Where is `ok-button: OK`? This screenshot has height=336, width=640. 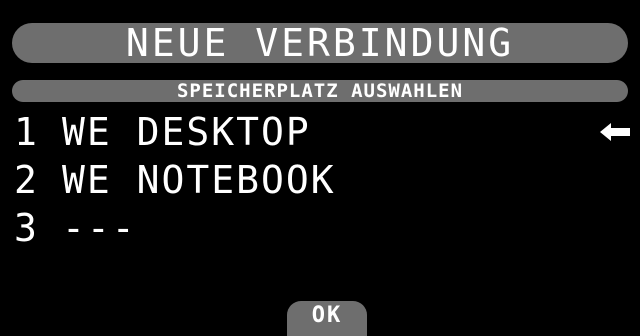 ok-button: OK is located at coordinates (327, 318).